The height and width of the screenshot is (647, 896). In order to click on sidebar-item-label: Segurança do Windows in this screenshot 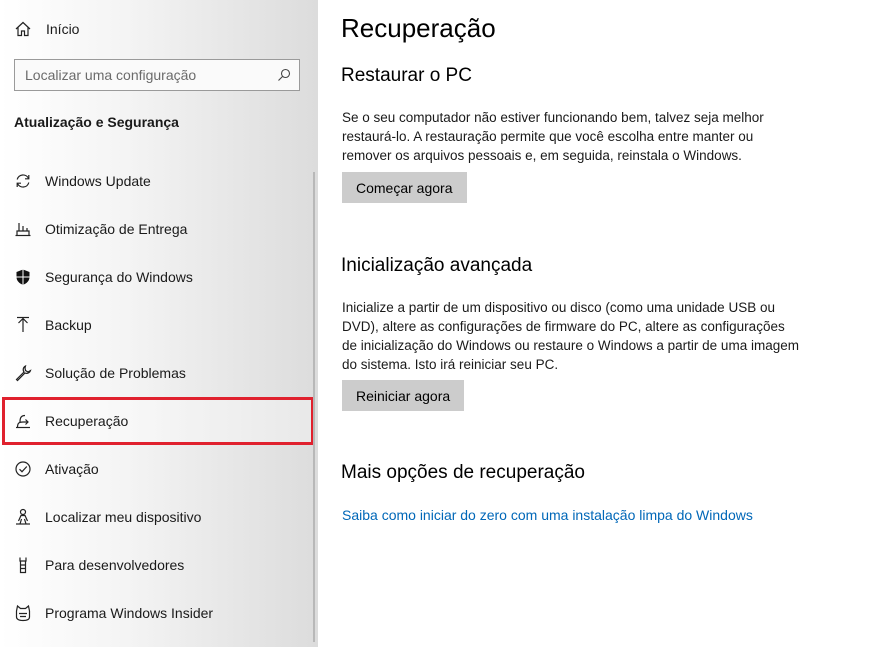, I will do `click(119, 277)`.